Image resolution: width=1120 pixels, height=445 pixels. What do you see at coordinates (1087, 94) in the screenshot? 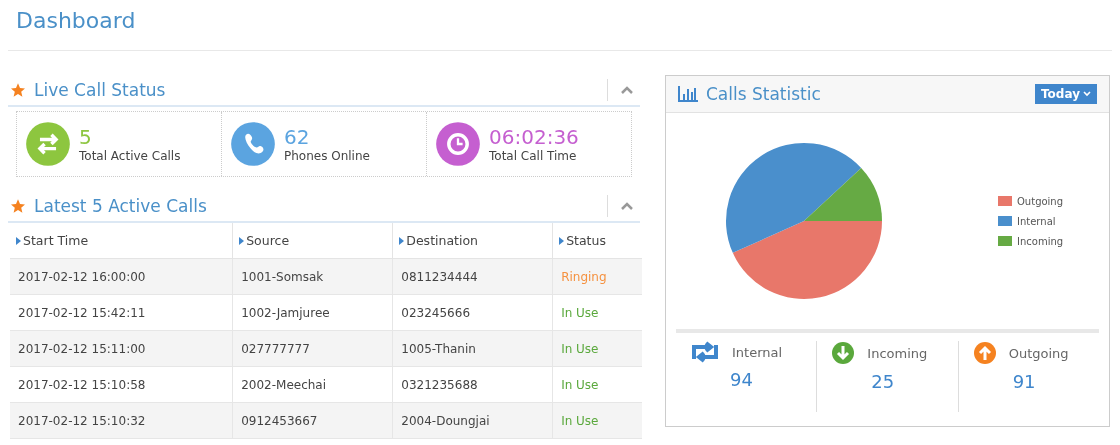
I see `chevron-down-icon` at bounding box center [1087, 94].